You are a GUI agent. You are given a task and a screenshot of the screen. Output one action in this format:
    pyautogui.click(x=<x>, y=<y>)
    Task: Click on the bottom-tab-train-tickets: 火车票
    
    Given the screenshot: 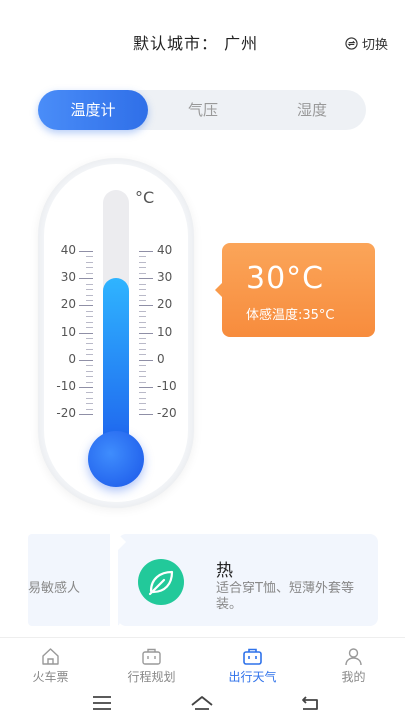 What is the action you would take?
    pyautogui.click(x=50, y=663)
    